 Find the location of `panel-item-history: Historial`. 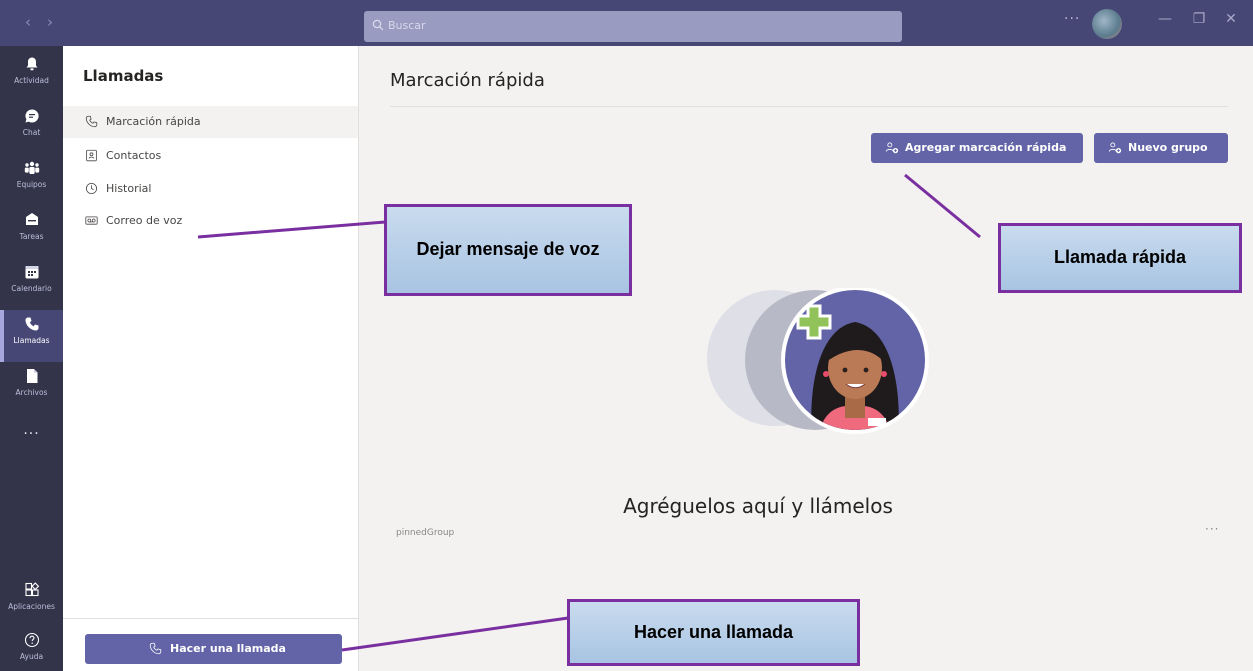

panel-item-history: Historial is located at coordinates (210, 189).